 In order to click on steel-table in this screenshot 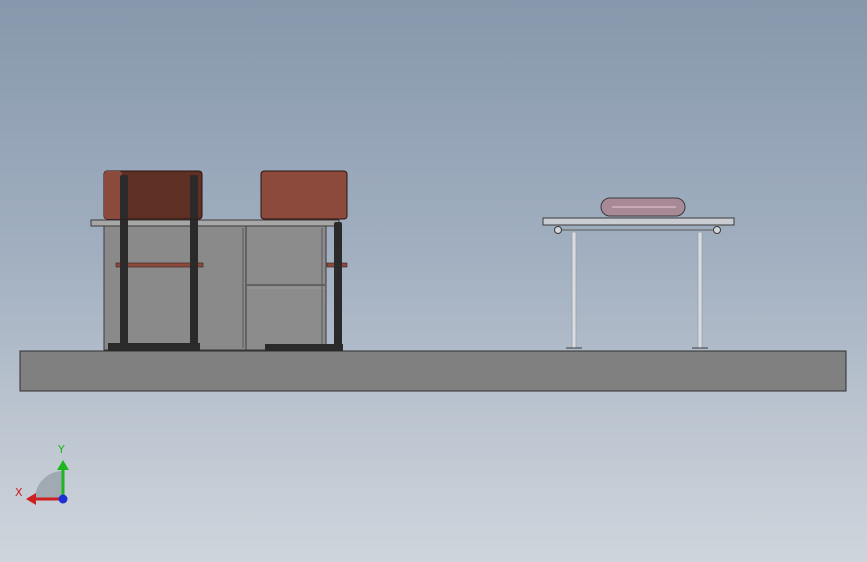, I will do `click(638, 273)`.